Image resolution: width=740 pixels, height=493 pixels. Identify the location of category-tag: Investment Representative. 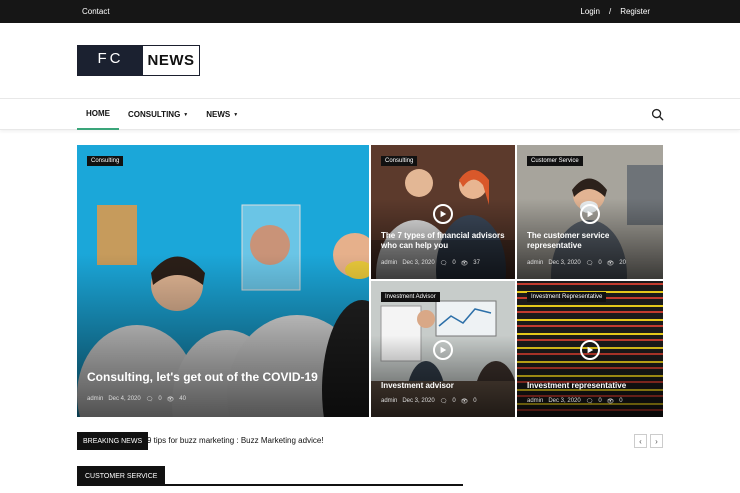
(567, 297).